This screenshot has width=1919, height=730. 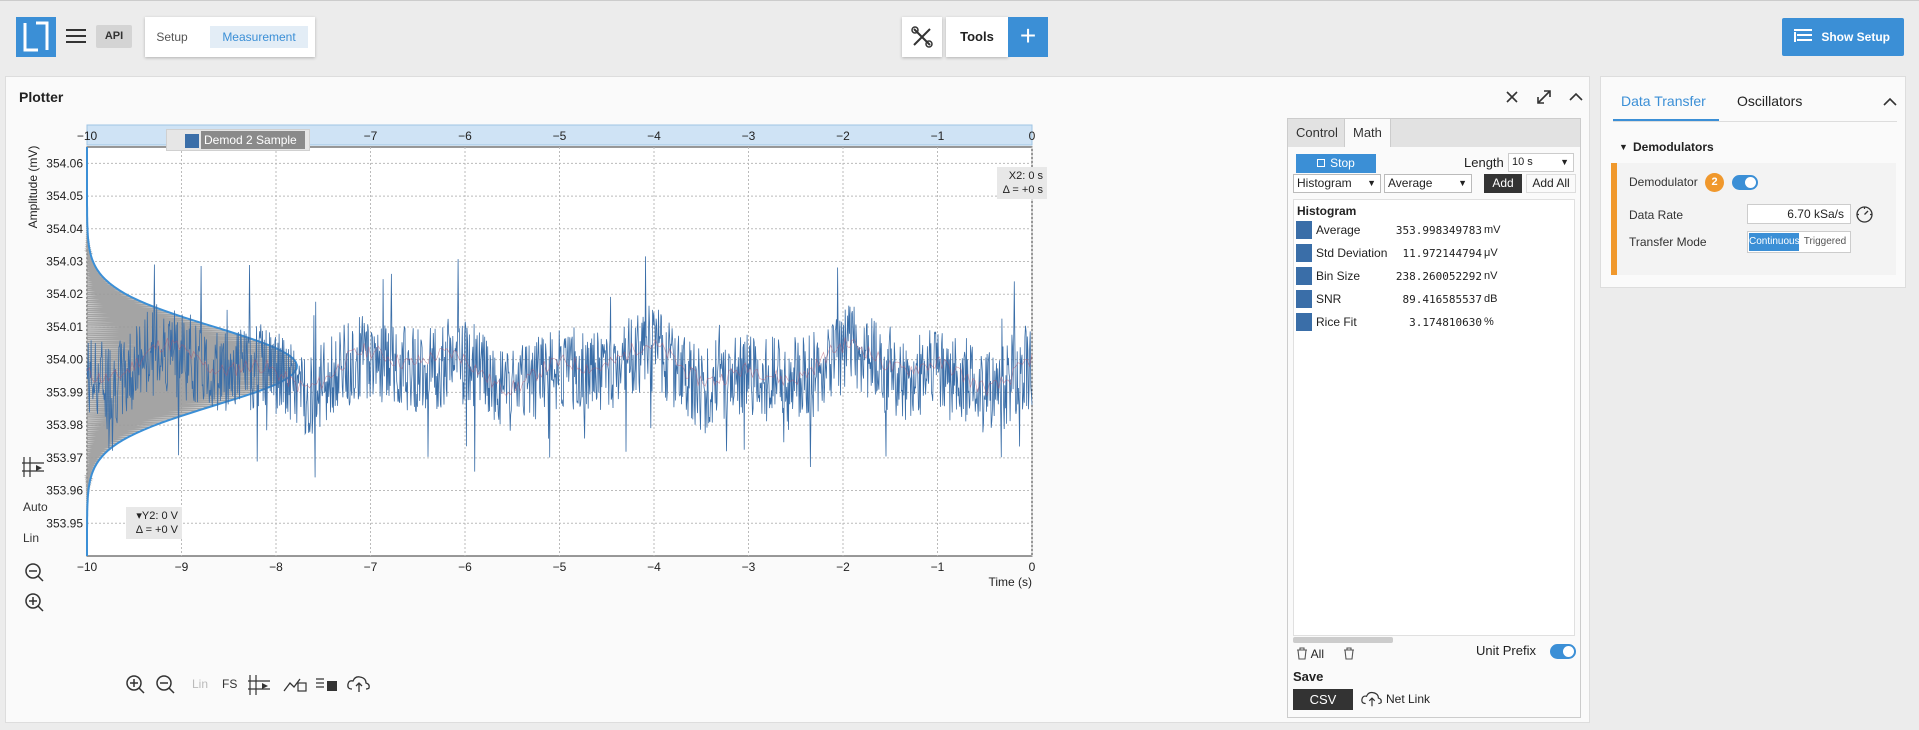 I want to click on demodulator-index-badge: 2, so click(x=1714, y=182).